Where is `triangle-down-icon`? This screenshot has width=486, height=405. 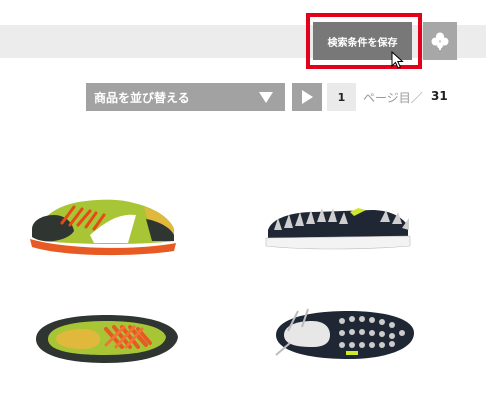 triangle-down-icon is located at coordinates (266, 97).